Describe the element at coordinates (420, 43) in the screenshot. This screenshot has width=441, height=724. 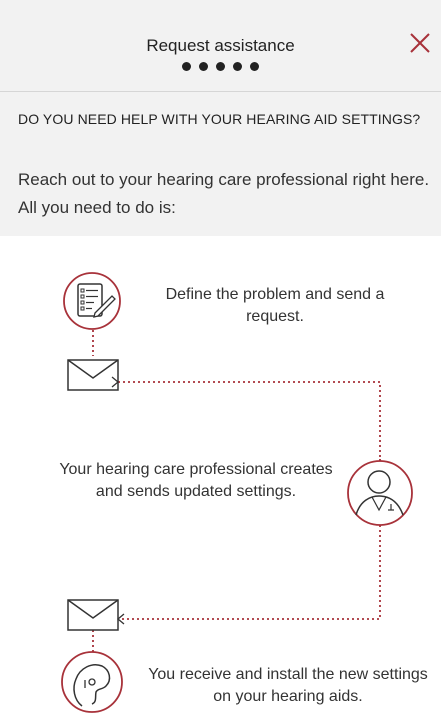
I see `close-icon` at that location.